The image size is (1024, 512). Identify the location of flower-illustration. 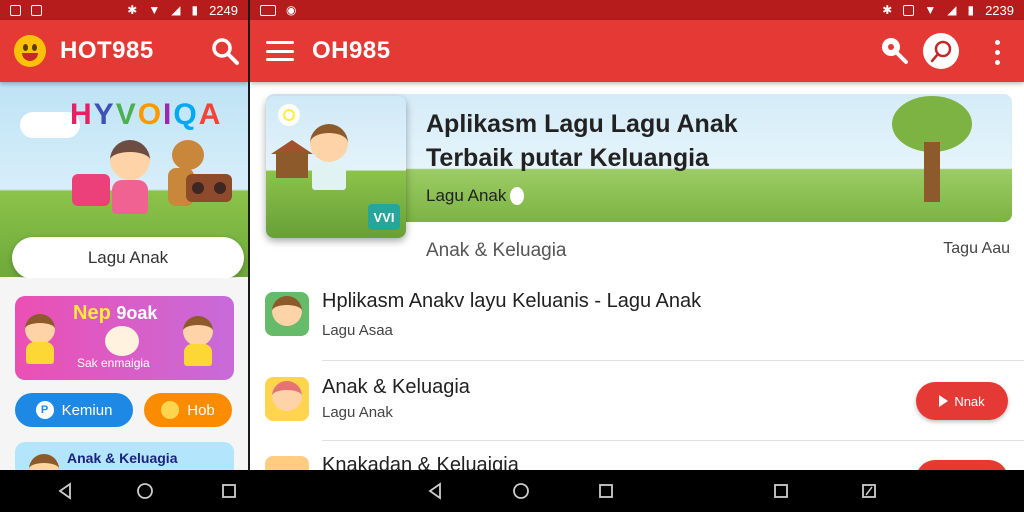
(289, 115).